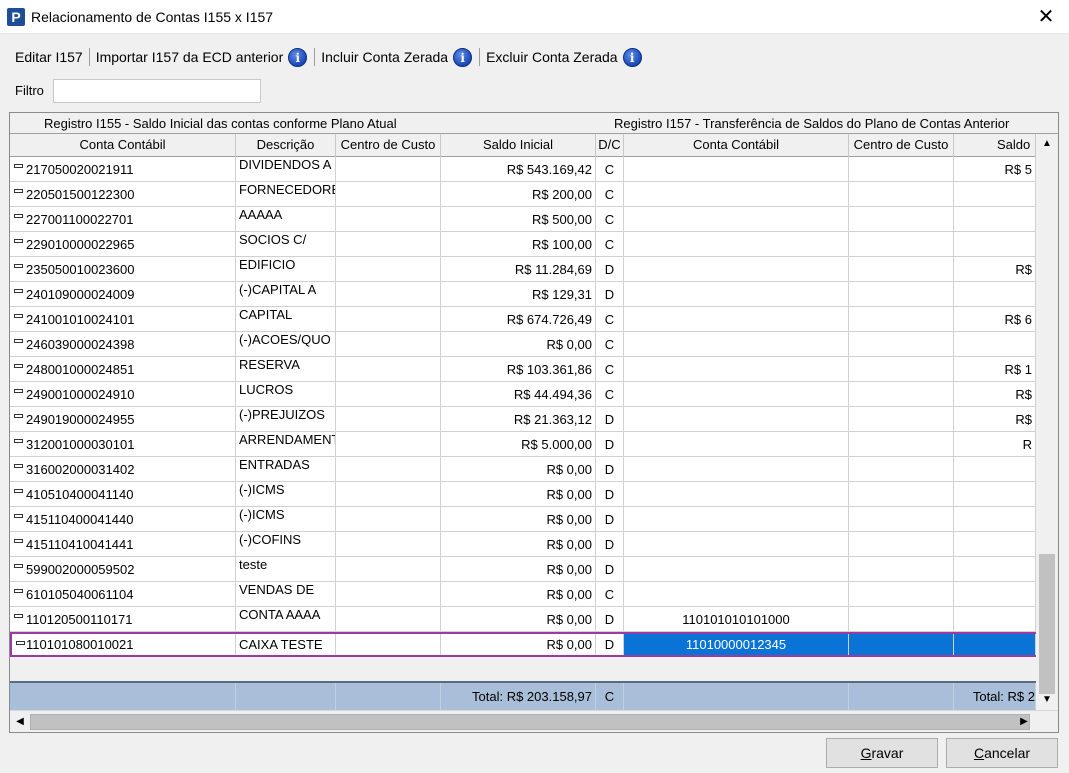 This screenshot has width=1069, height=773. What do you see at coordinates (995, 145) in the screenshot?
I see `col-header-saldo-anterior: Saldo Ini` at bounding box center [995, 145].